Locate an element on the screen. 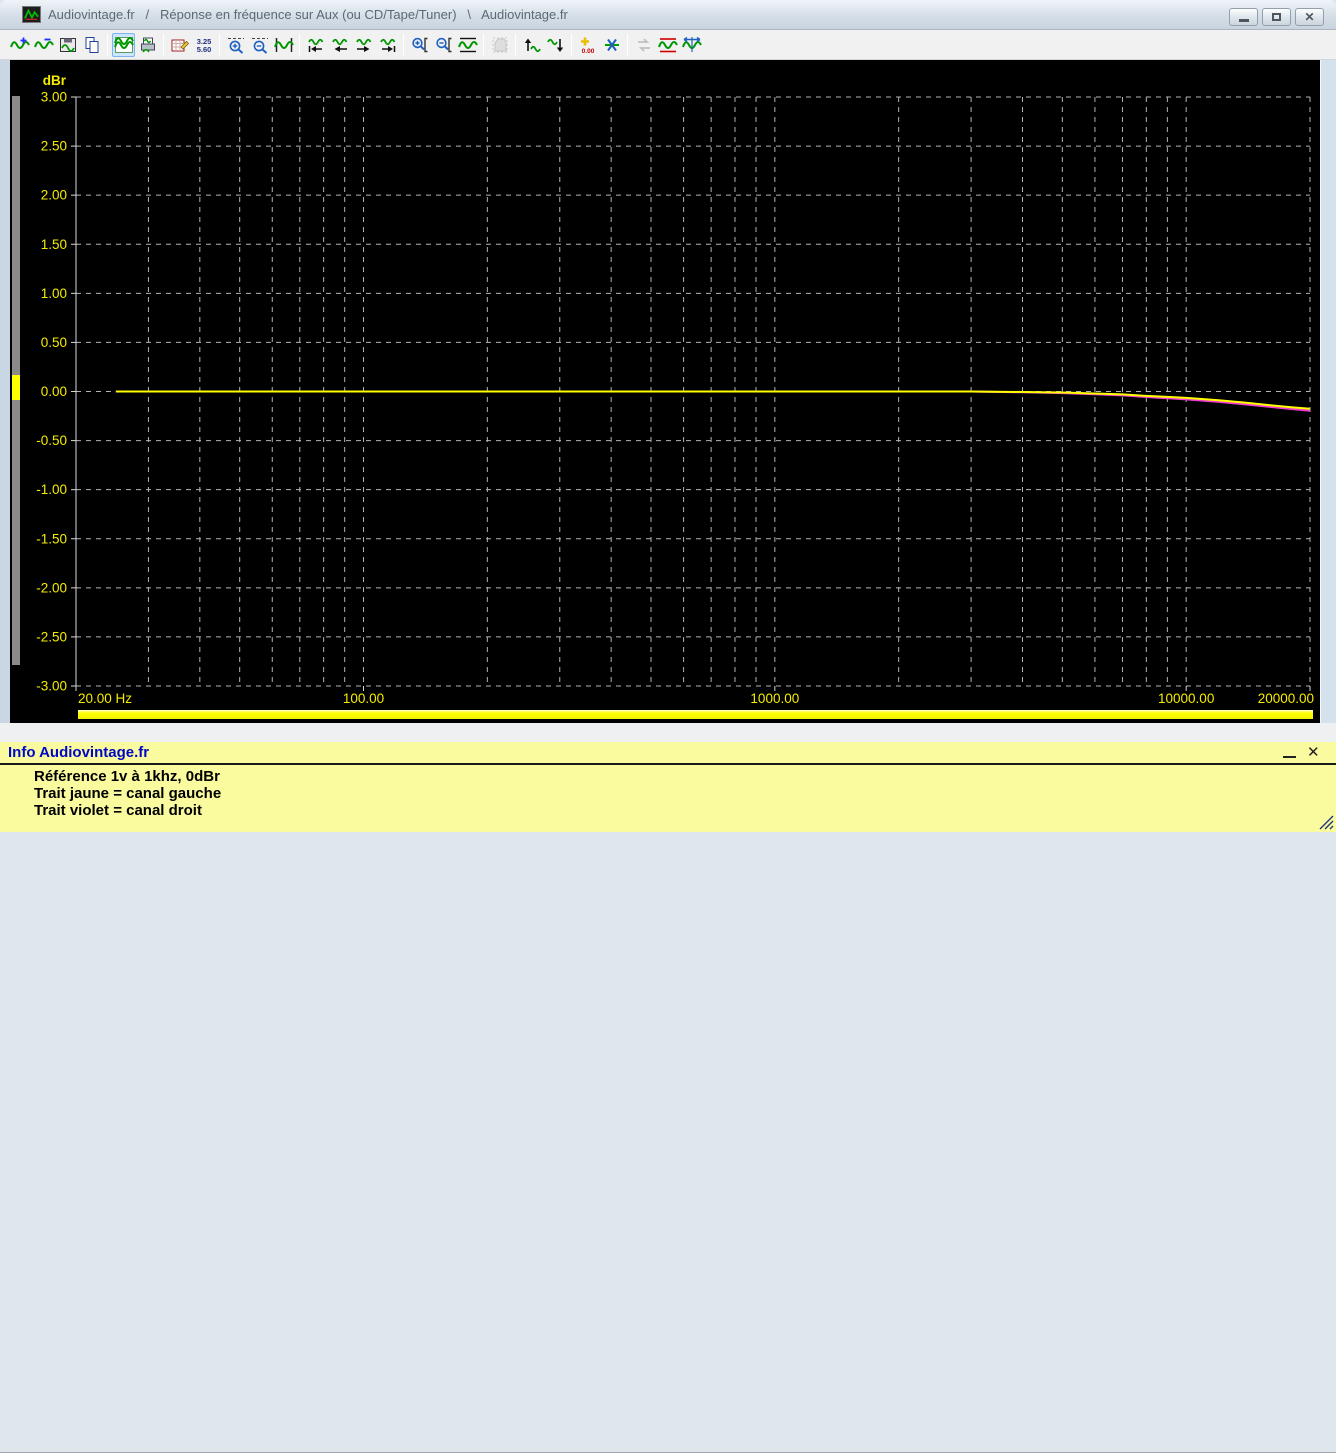  span-measure-button is located at coordinates (691, 45).